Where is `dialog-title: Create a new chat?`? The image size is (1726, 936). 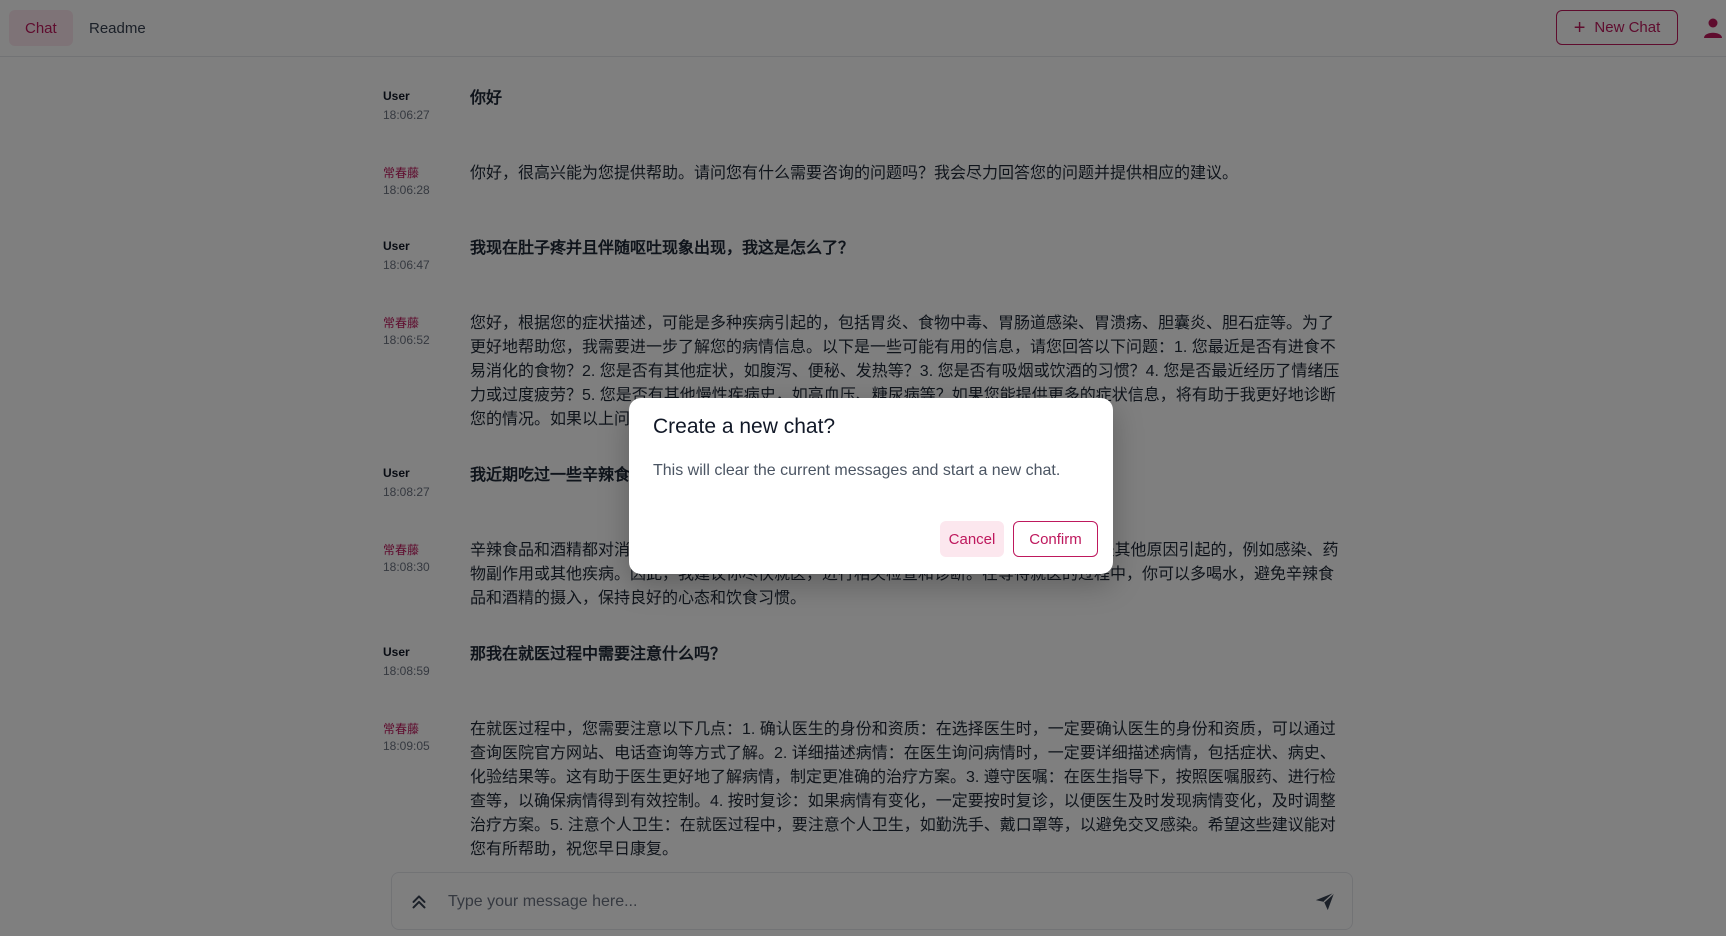
dialog-title: Create a new chat? is located at coordinates (744, 426).